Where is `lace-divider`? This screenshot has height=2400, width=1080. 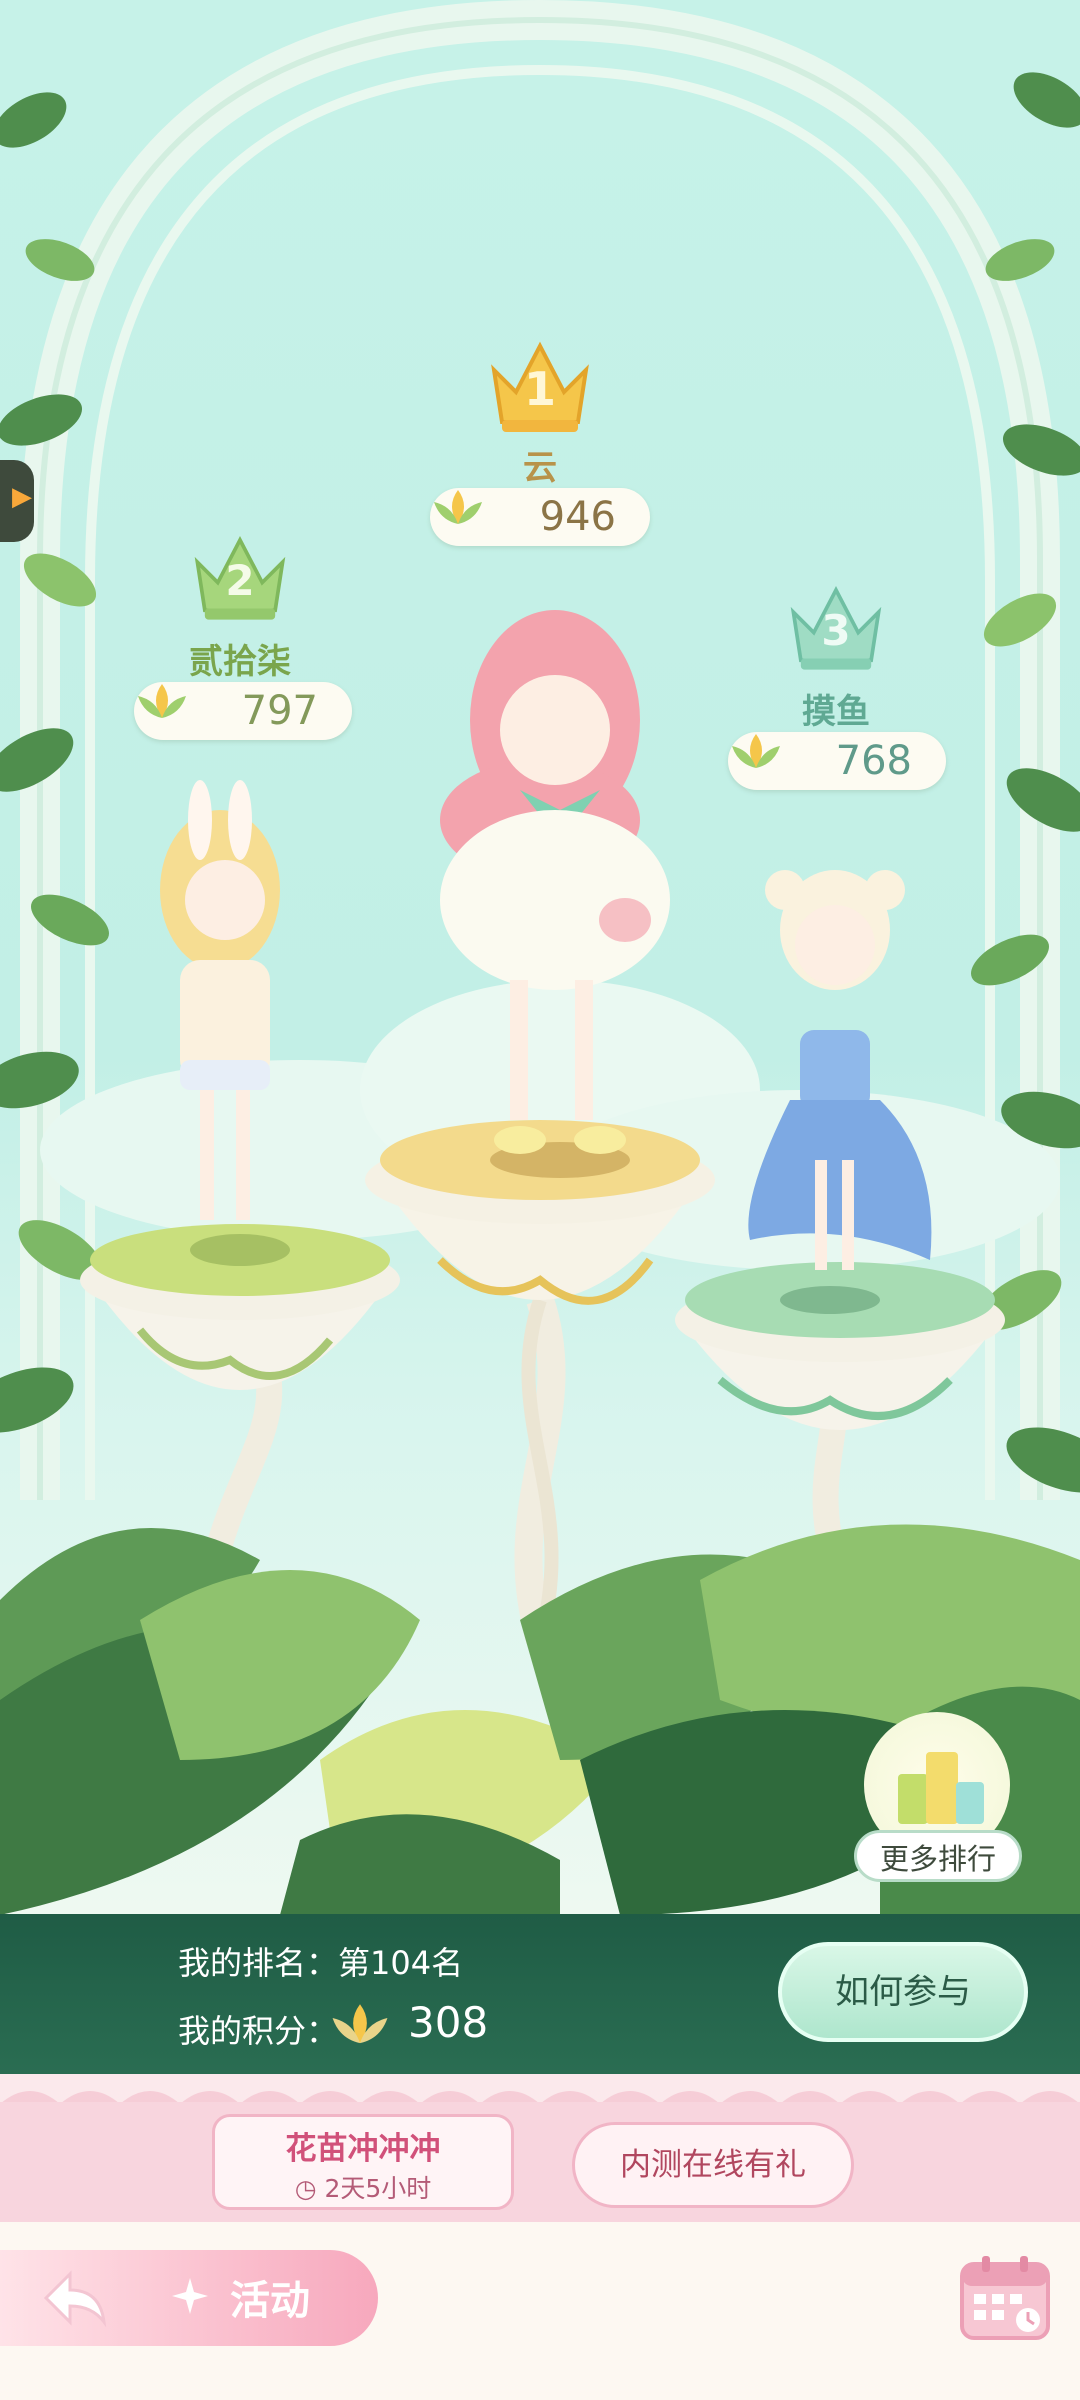 lace-divider is located at coordinates (540, 2089).